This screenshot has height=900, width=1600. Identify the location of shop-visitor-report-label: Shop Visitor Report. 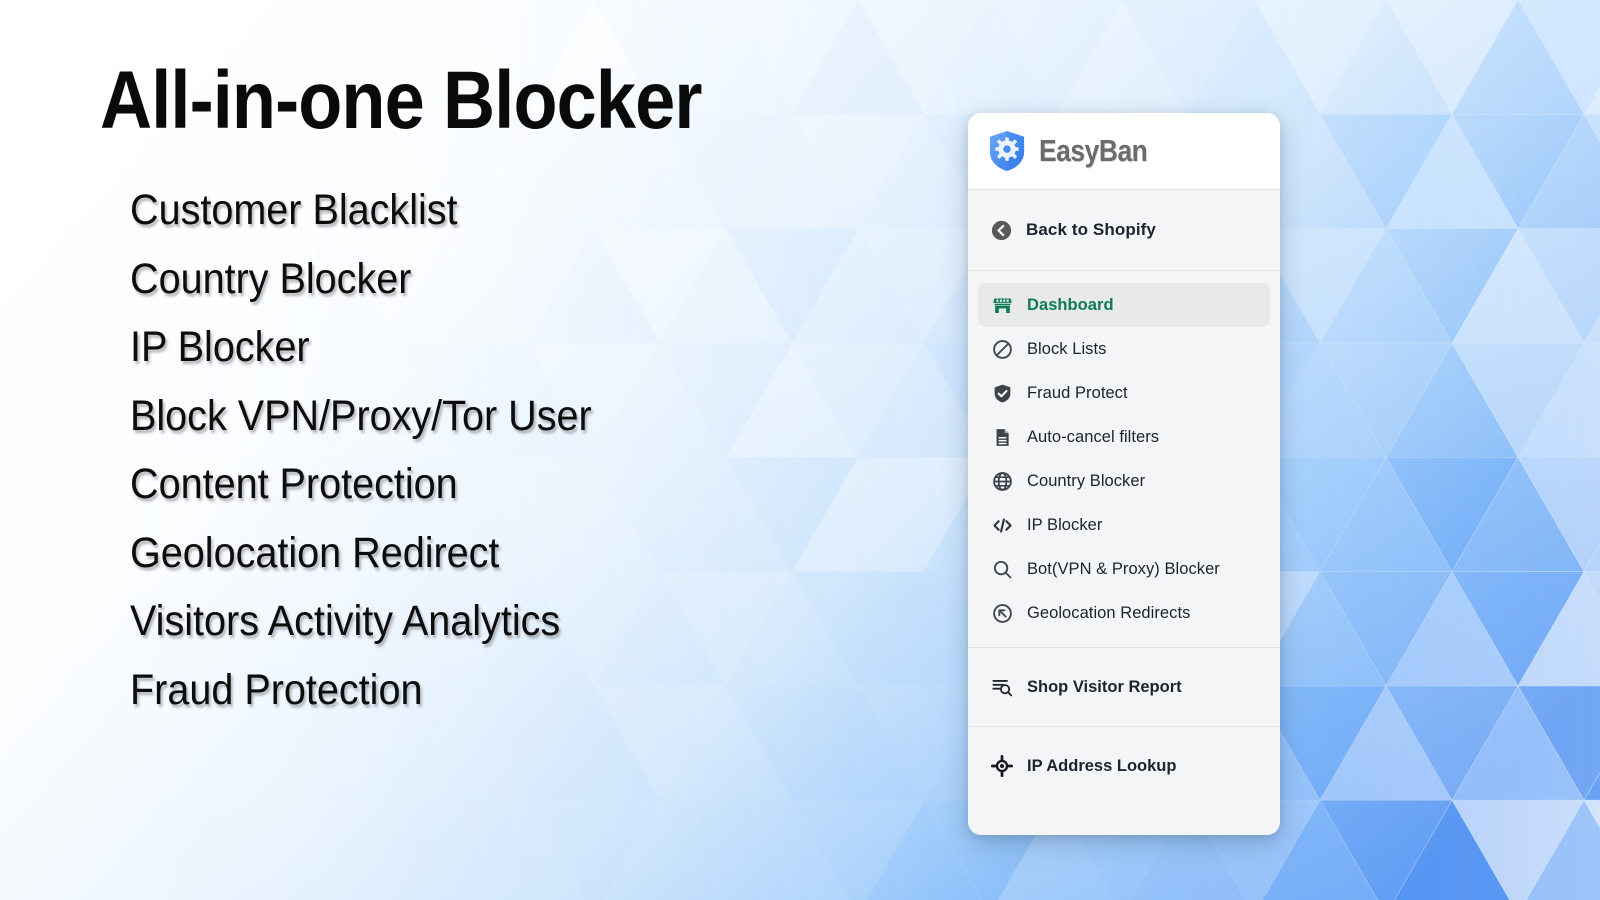
(1104, 686).